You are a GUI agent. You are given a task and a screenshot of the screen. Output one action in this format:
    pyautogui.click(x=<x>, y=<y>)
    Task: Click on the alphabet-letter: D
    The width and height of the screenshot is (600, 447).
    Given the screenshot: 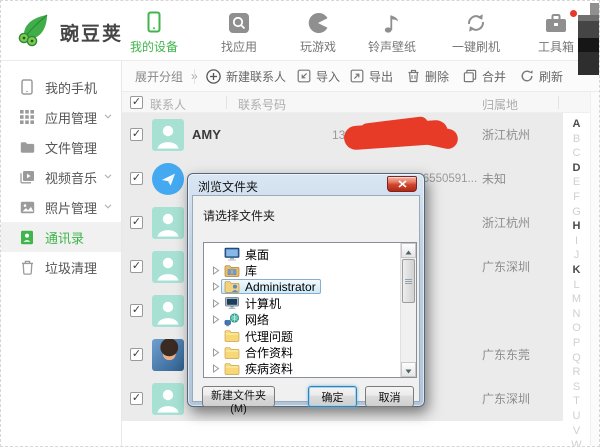 What is the action you would take?
    pyautogui.click(x=576, y=168)
    